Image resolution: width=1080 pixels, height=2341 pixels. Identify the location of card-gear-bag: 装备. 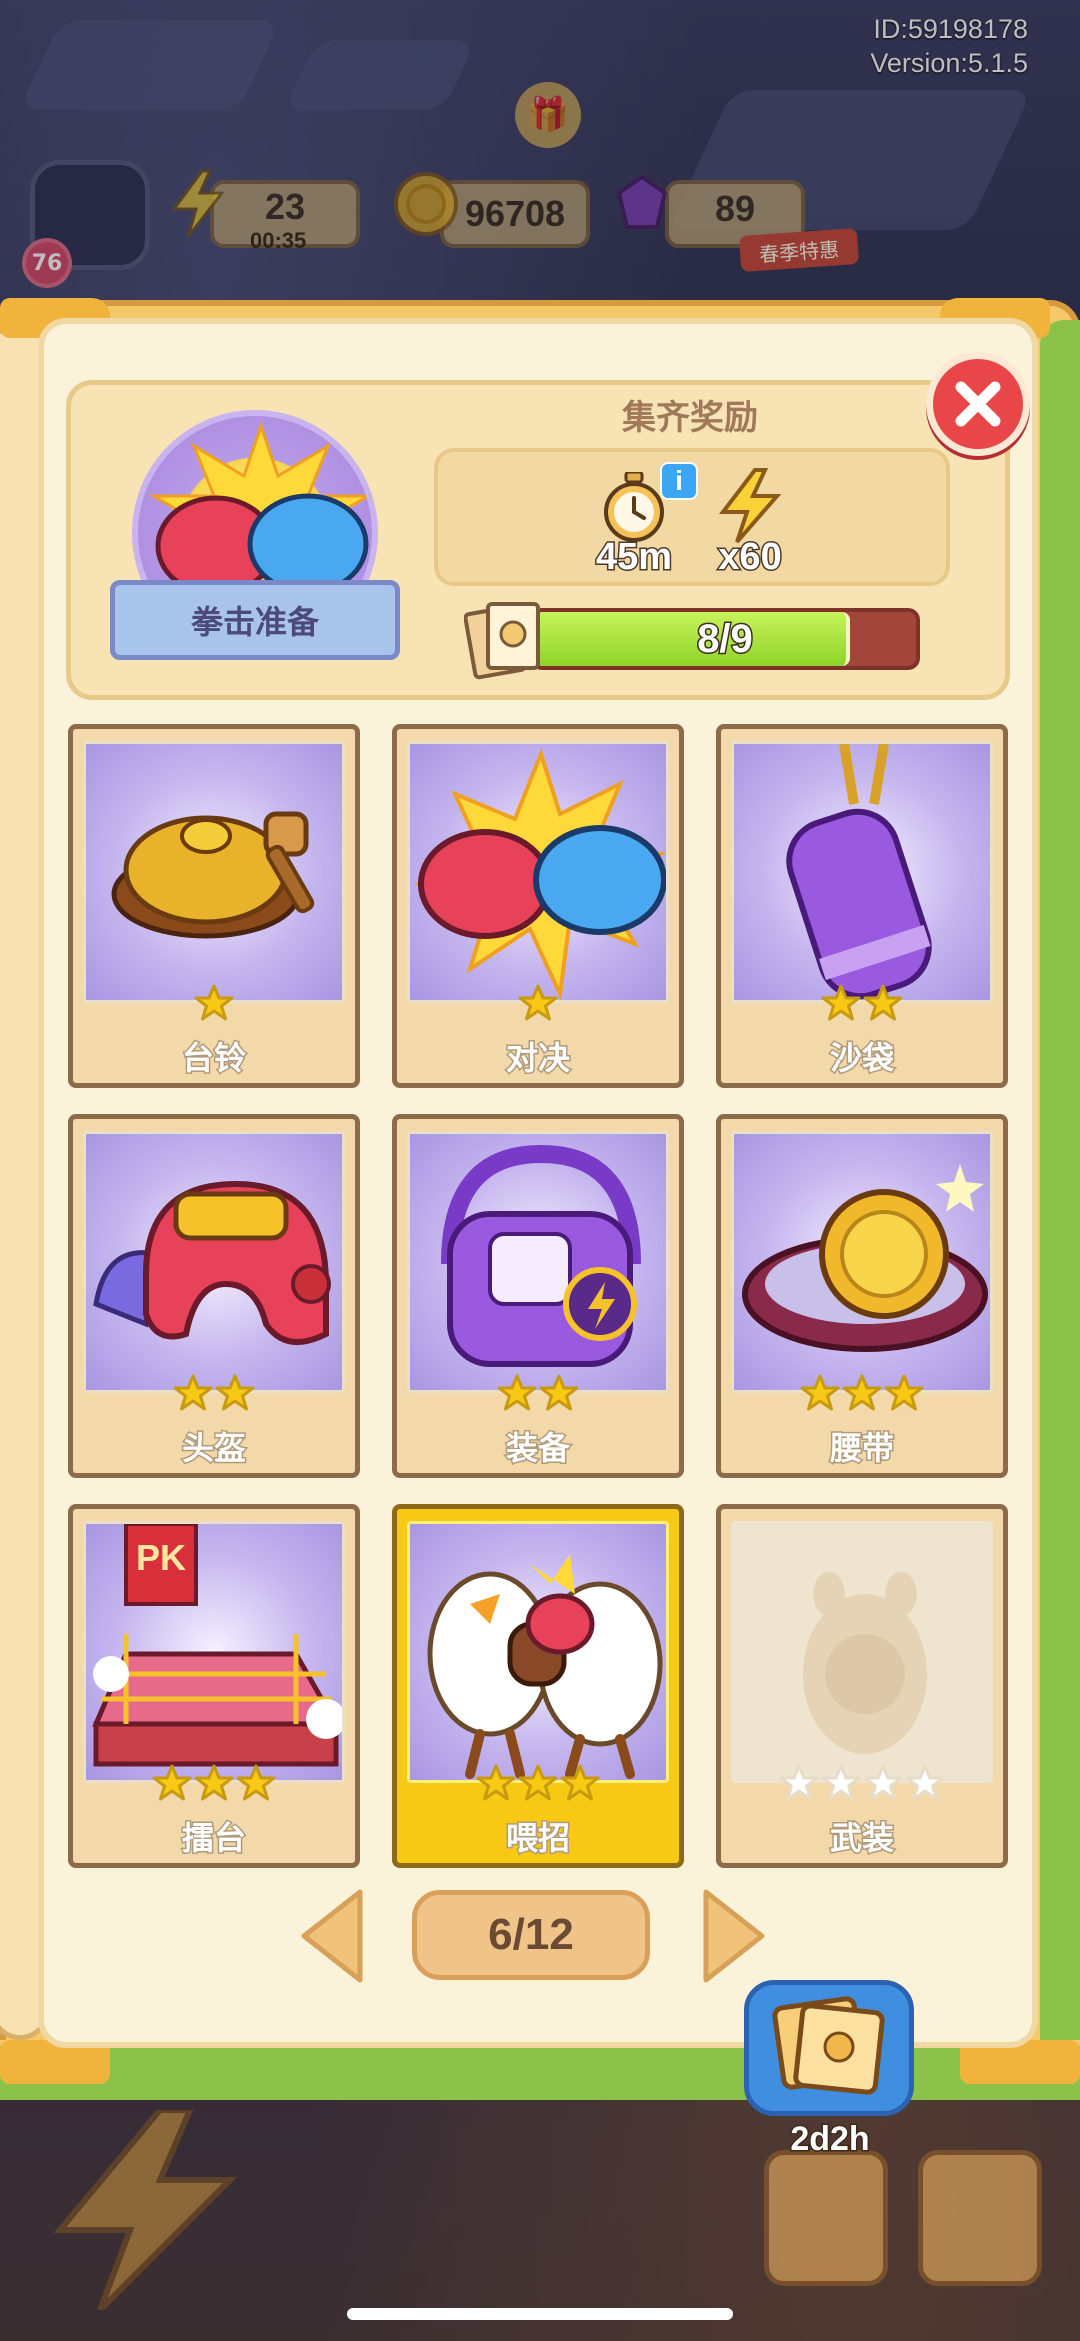
(538, 1296).